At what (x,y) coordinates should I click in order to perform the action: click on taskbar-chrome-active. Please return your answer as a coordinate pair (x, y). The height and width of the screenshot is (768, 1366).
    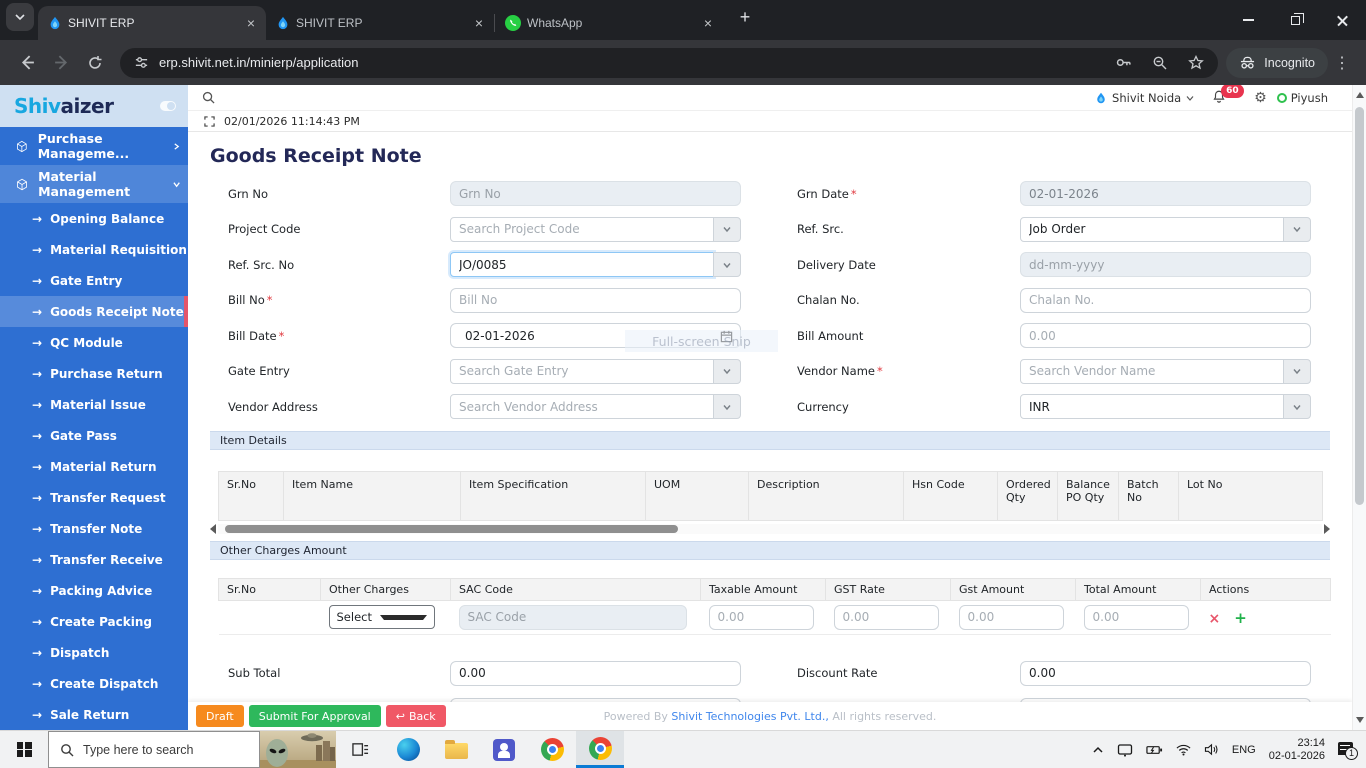
    Looking at the image, I should click on (600, 749).